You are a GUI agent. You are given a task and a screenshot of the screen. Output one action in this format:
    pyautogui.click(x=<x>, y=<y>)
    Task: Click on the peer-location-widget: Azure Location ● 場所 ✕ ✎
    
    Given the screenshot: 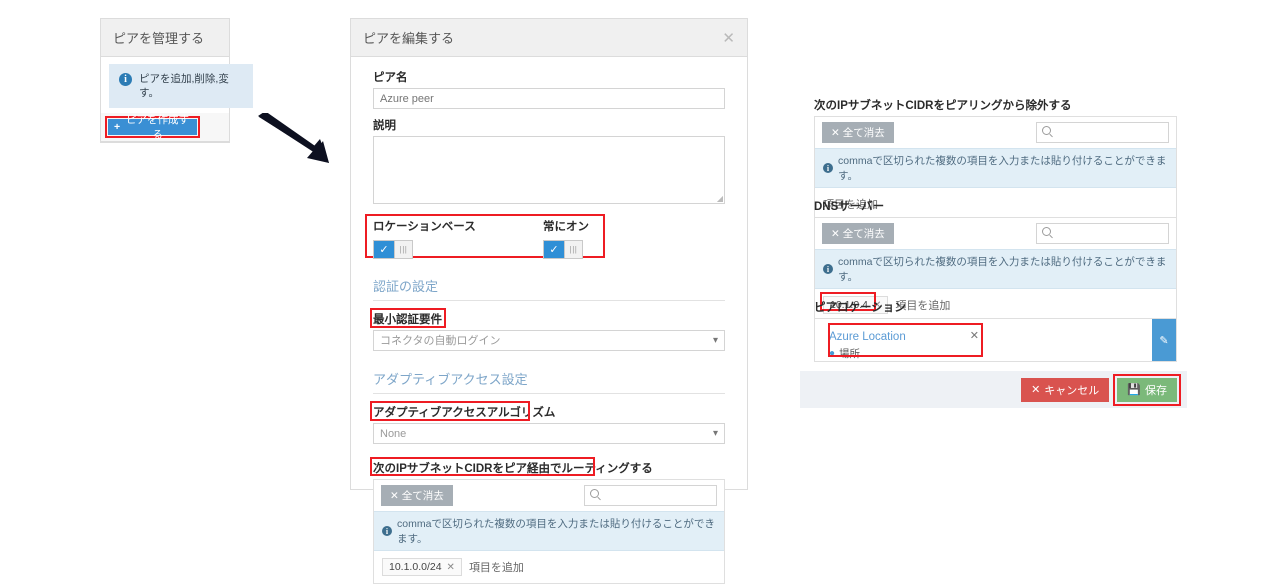 What is the action you would take?
    pyautogui.click(x=995, y=340)
    